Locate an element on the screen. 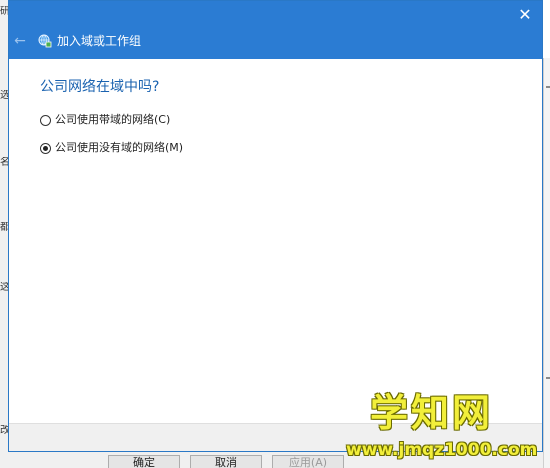 This screenshot has width=550, height=468. background-text: 研 is located at coordinates (4, 11).